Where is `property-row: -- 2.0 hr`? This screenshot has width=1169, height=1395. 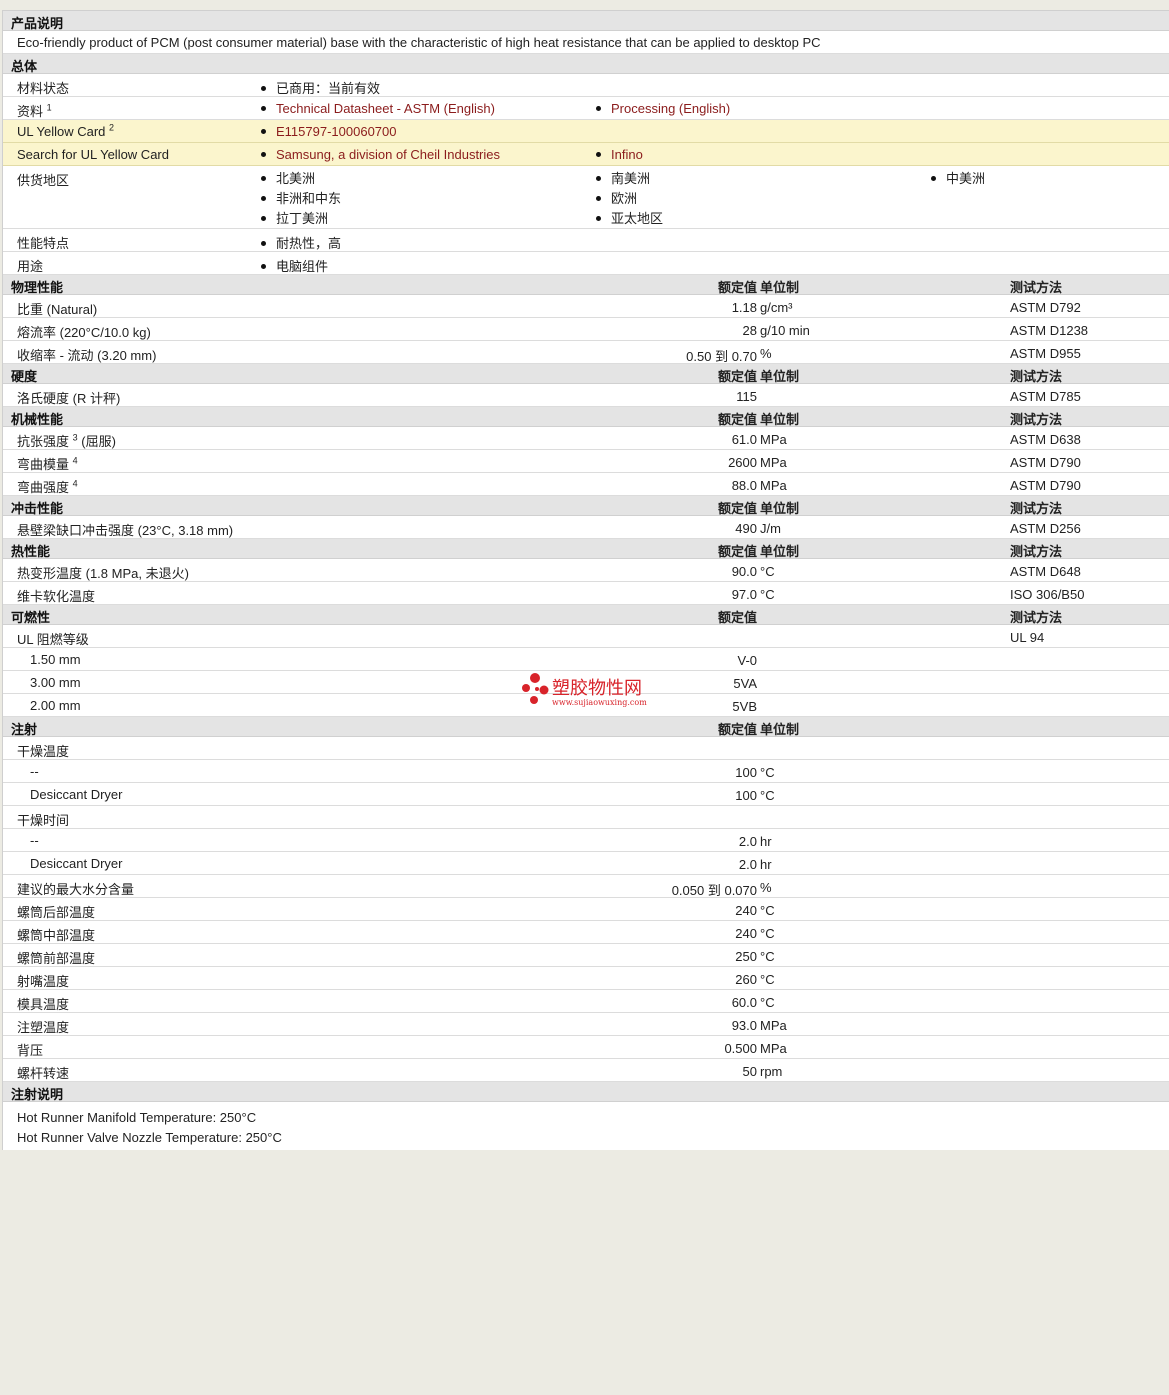
property-row: -- 2.0 hr is located at coordinates (586, 840).